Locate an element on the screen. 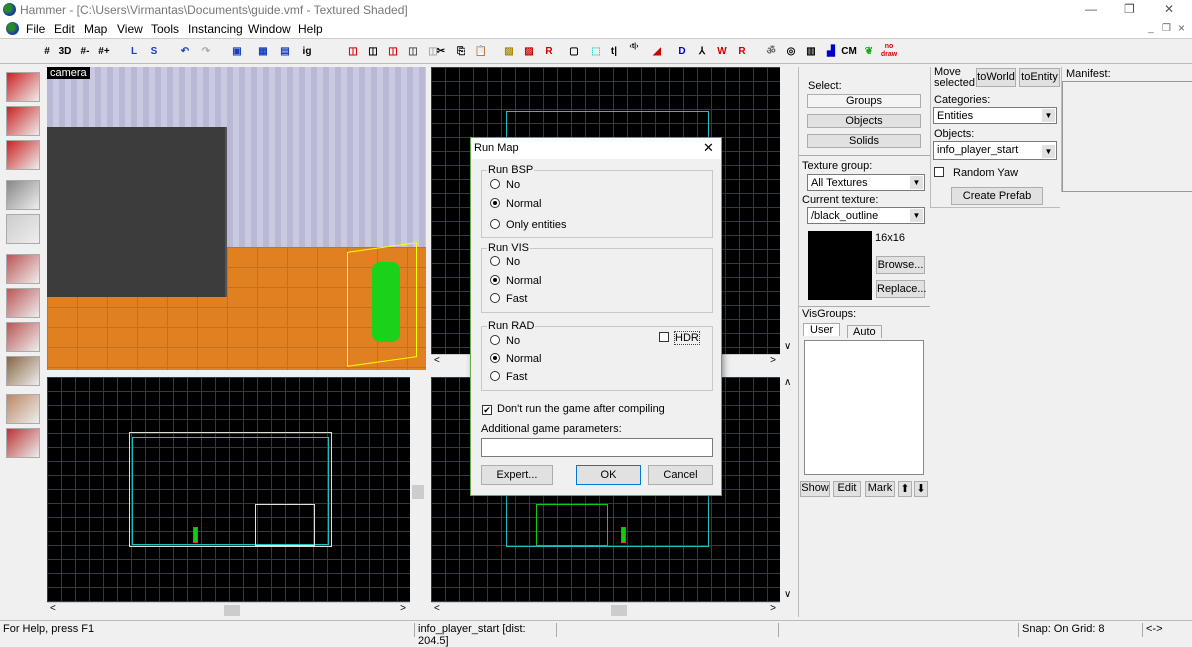  ok-button: OK is located at coordinates (608, 475).